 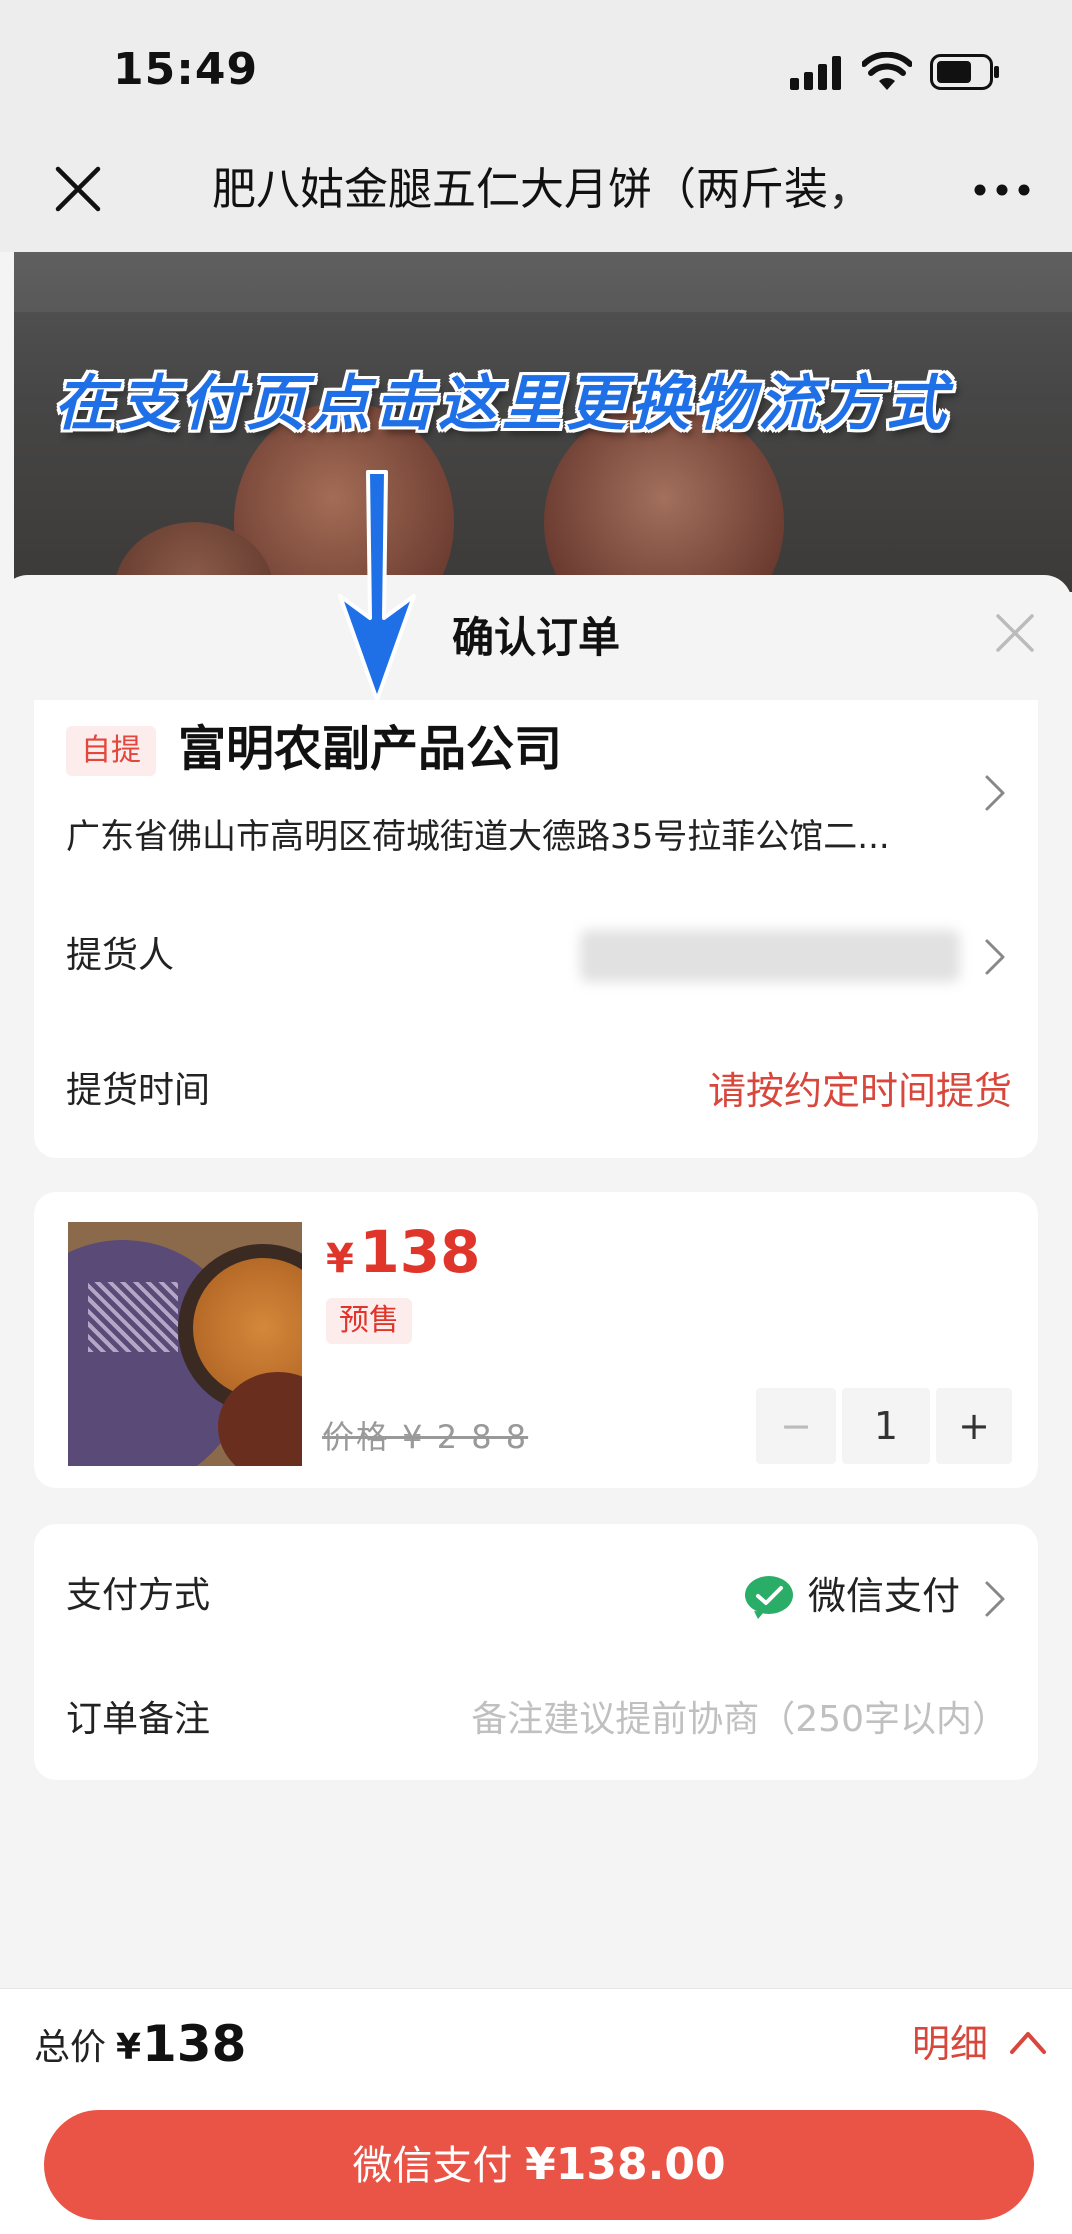 What do you see at coordinates (502, 404) in the screenshot?
I see `annotation-text: 在支付页点击这里更换物流方式` at bounding box center [502, 404].